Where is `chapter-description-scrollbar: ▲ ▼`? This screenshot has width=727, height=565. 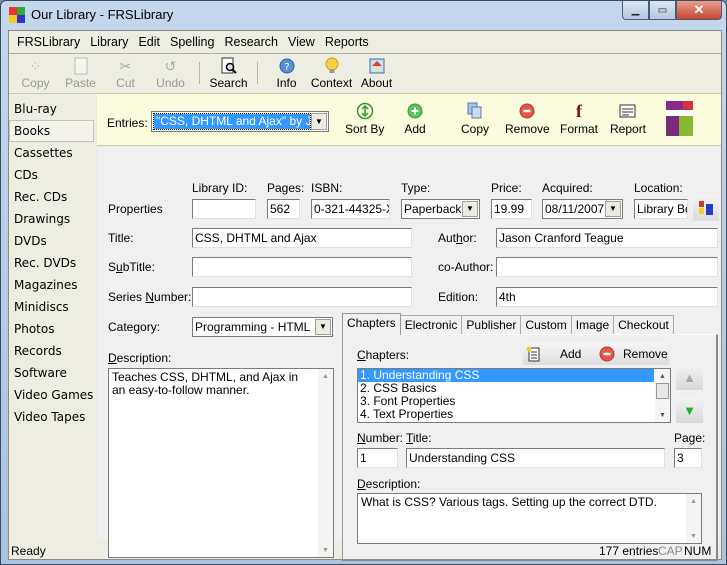 chapter-description-scrollbar: ▲ ▼ is located at coordinates (693, 518).